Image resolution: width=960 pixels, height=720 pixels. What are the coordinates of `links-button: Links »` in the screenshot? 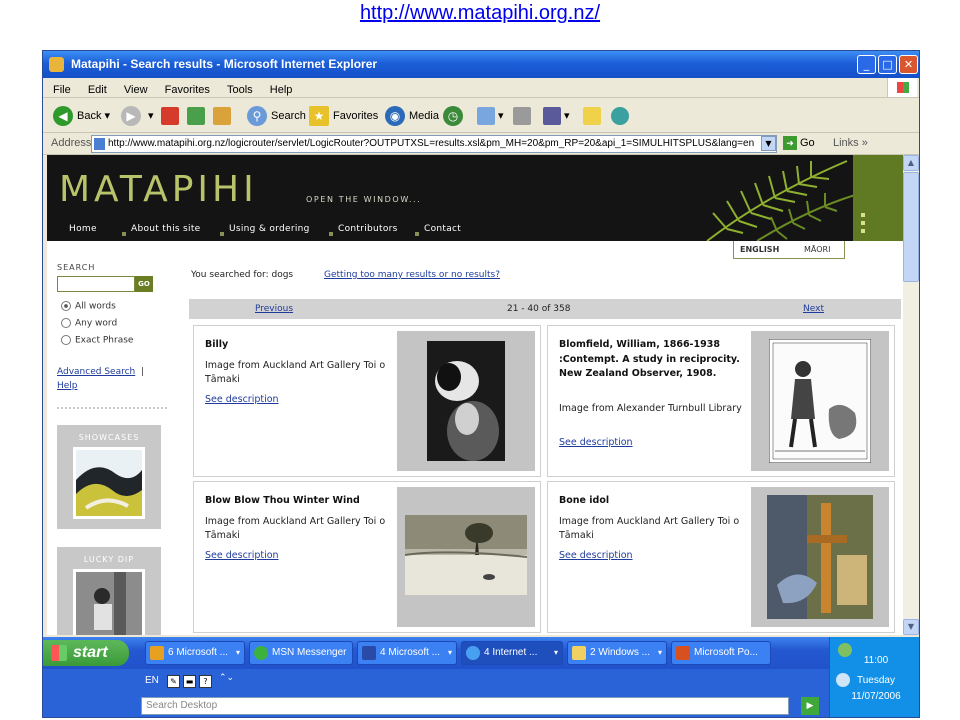 It's located at (850, 143).